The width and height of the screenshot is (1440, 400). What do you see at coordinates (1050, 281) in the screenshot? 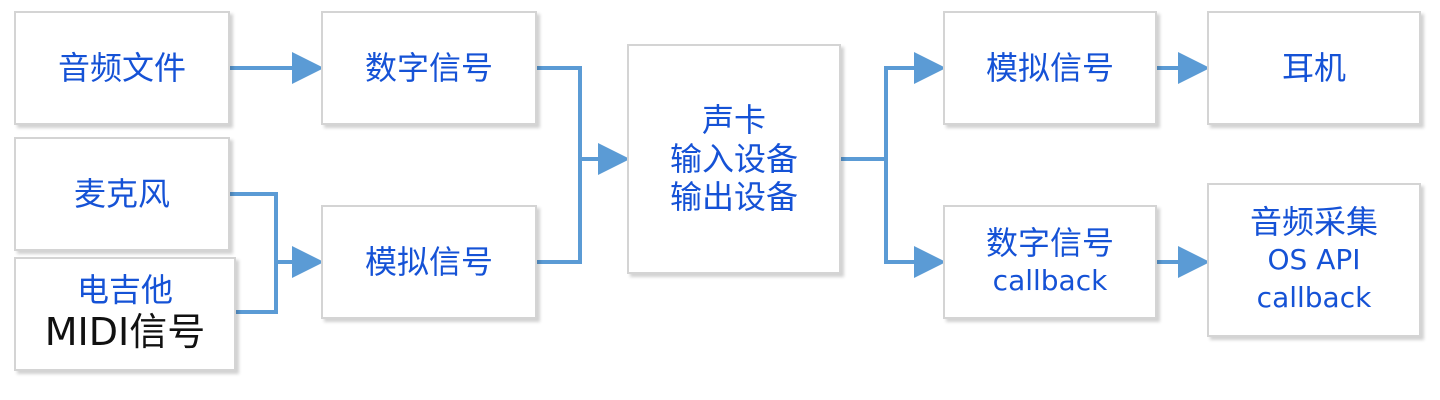
I see `callback-label: callback` at bounding box center [1050, 281].